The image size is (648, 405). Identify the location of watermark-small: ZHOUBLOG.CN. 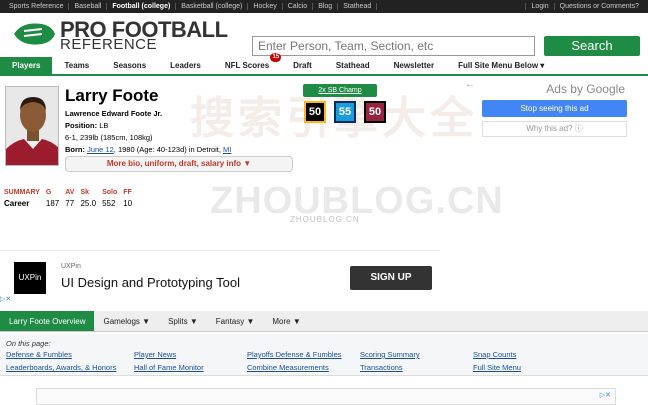
(325, 219).